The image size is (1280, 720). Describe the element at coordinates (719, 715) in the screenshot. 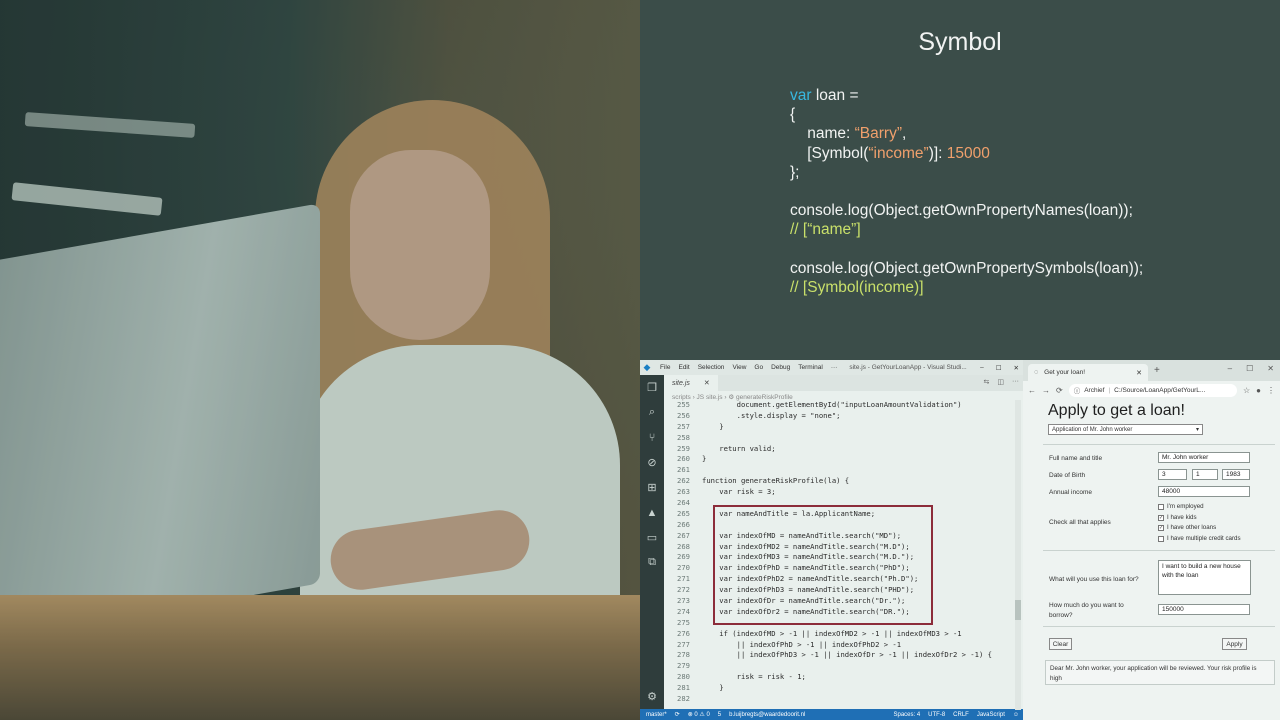

I see `status-live-share-count: 5` at that location.